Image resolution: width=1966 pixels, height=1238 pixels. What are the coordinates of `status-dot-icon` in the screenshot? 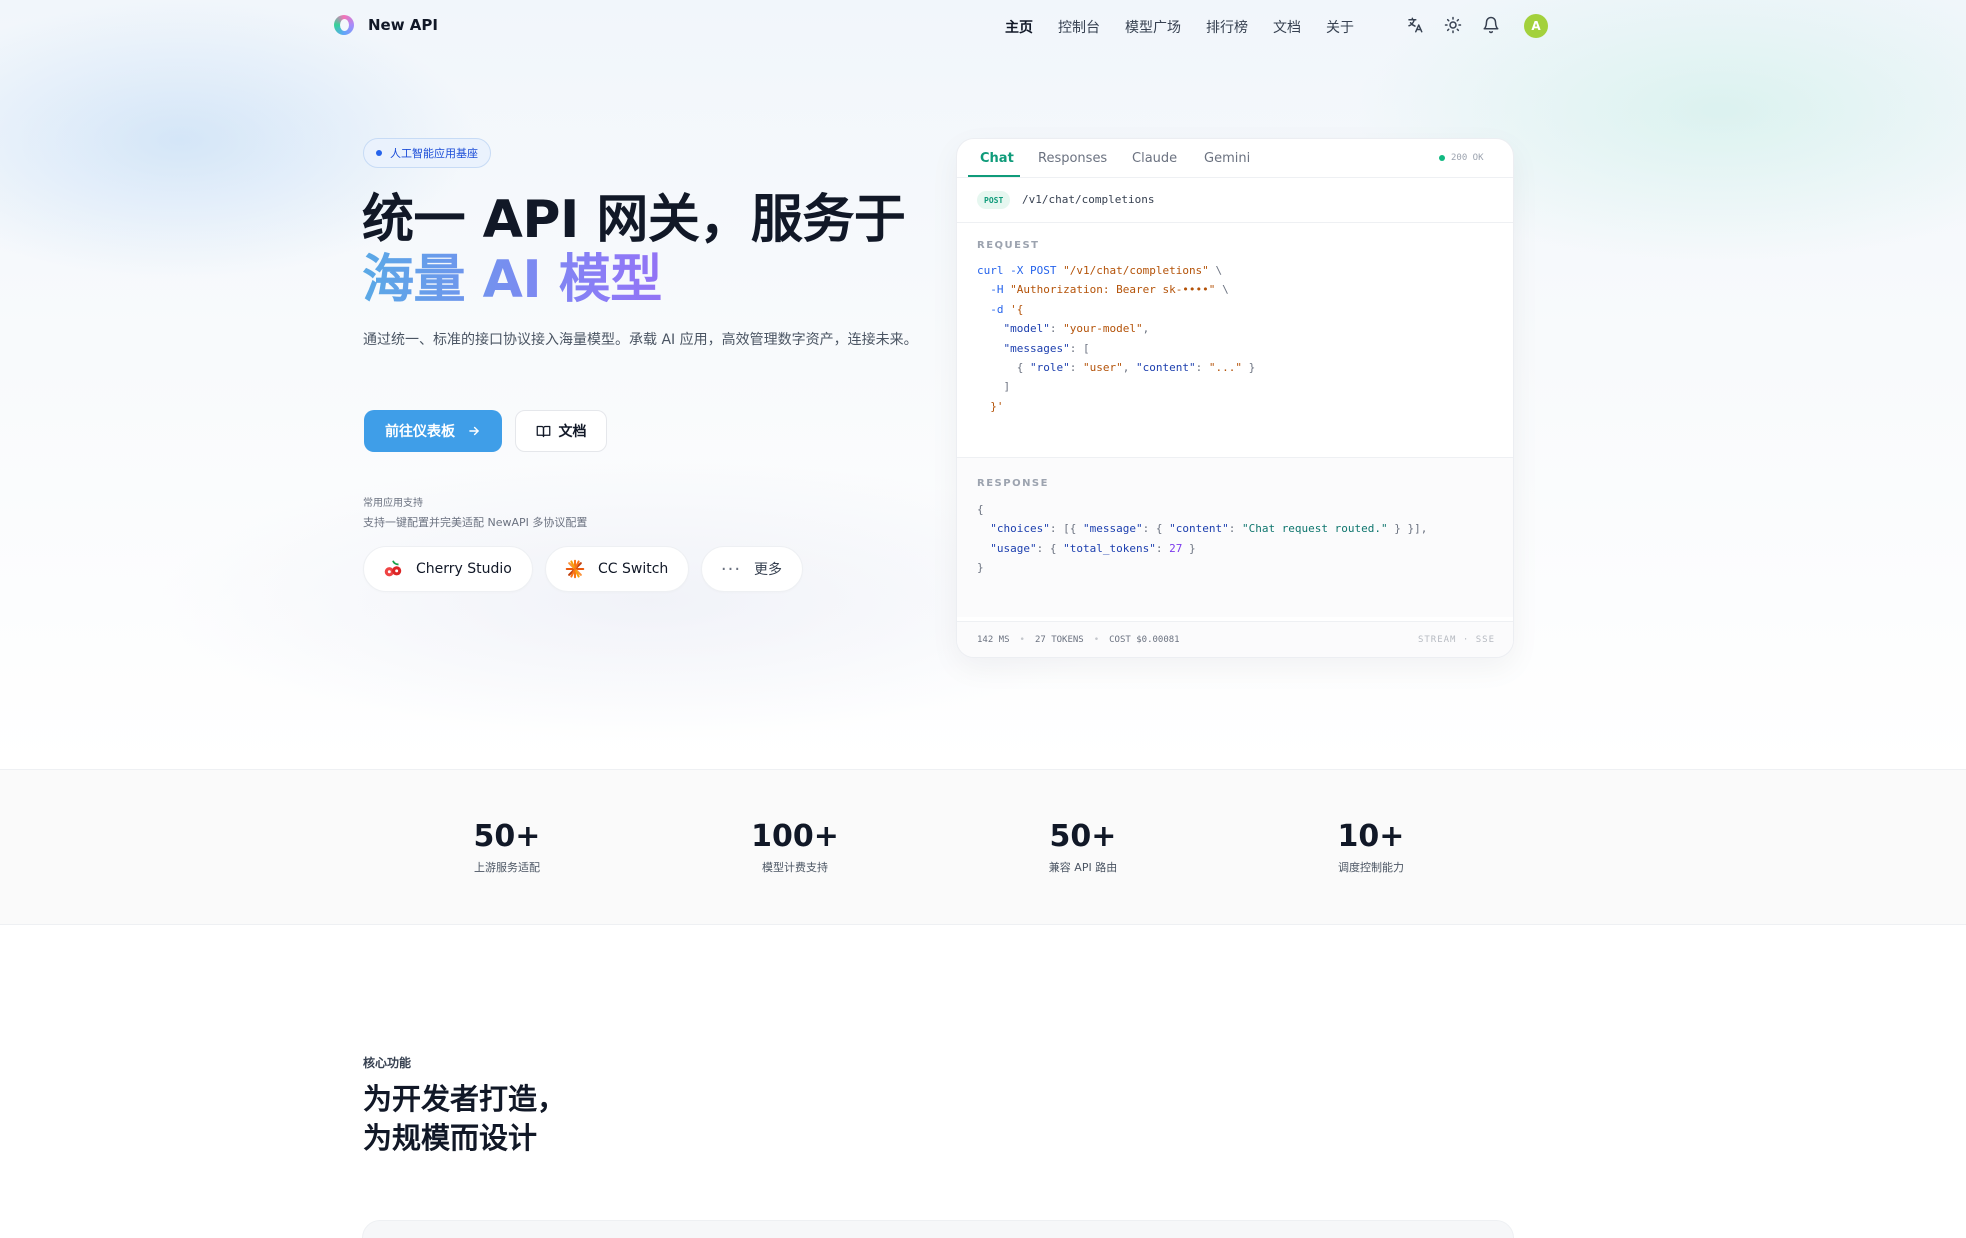 It's located at (1442, 158).